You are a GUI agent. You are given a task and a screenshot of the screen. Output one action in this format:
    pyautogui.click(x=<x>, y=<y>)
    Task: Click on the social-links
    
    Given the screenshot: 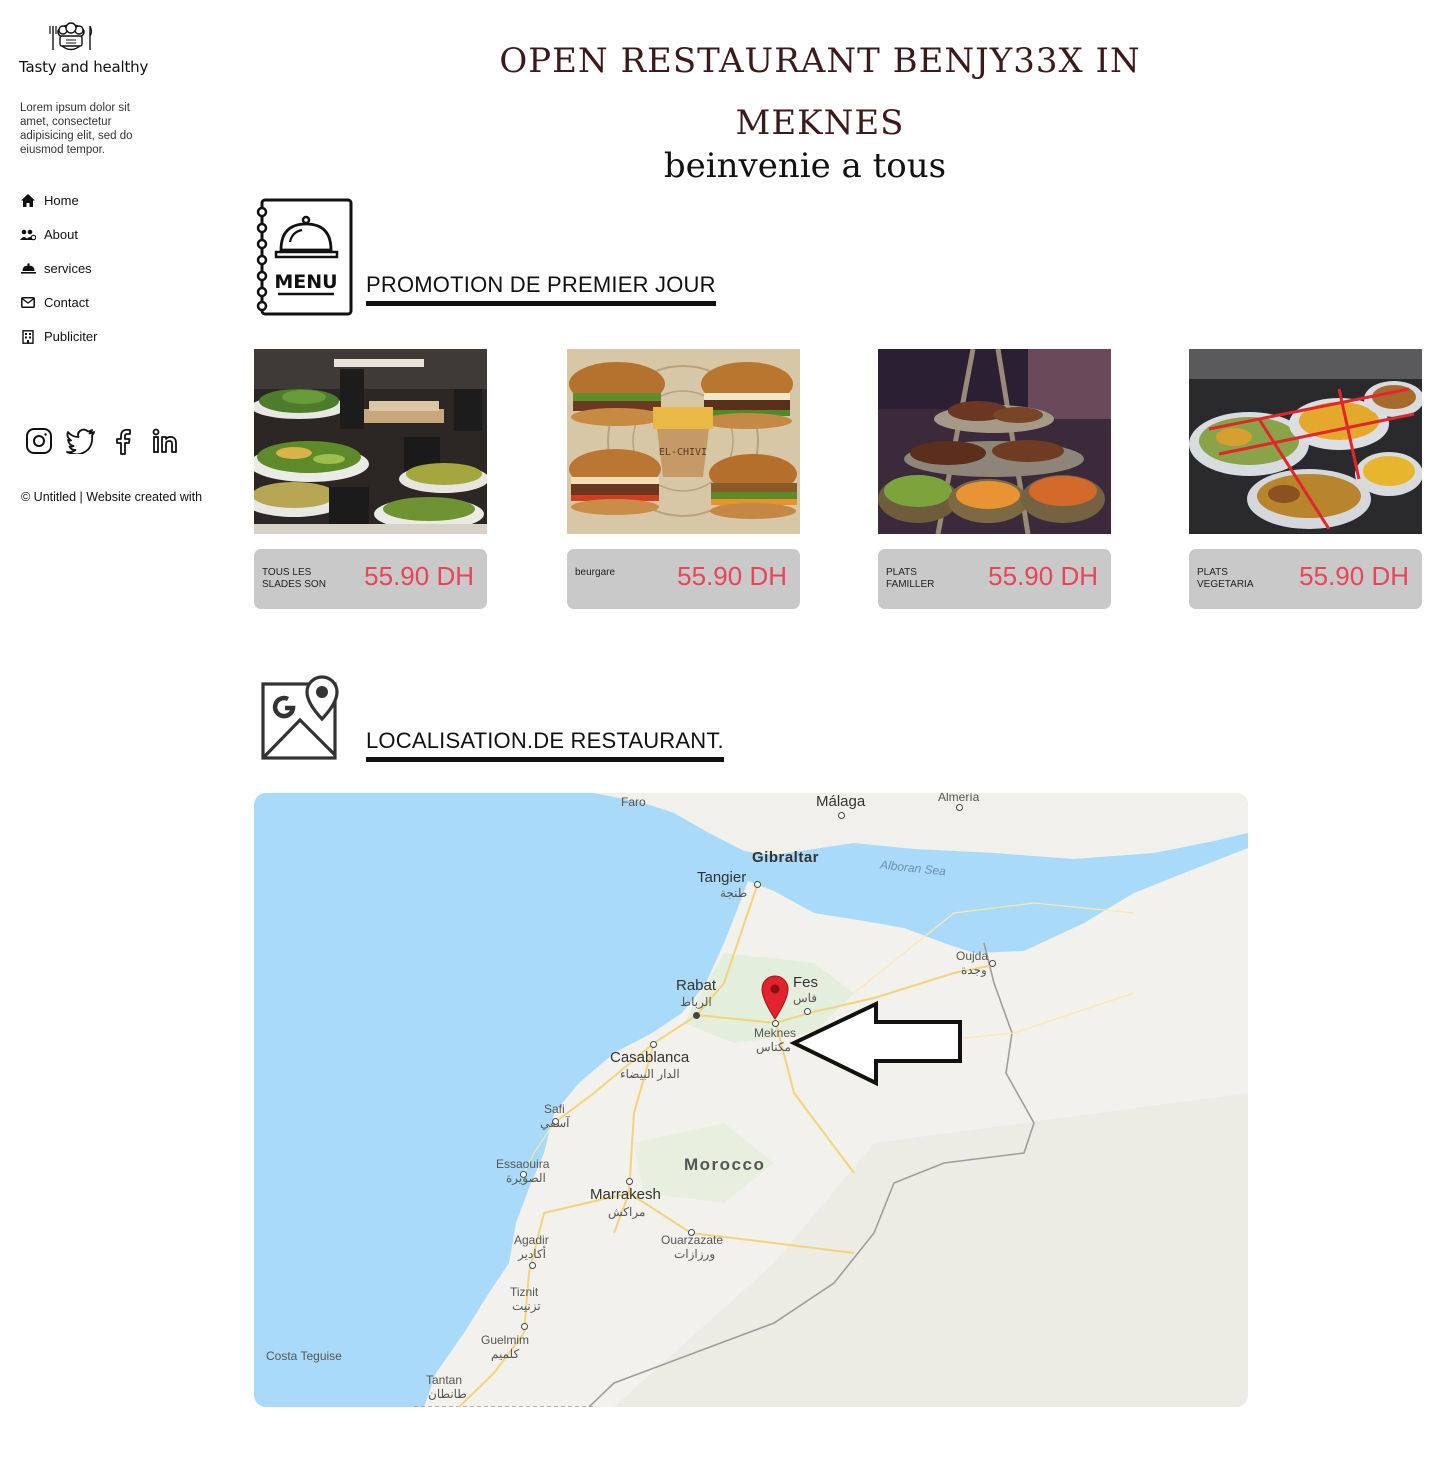 What is the action you would take?
    pyautogui.click(x=108, y=441)
    